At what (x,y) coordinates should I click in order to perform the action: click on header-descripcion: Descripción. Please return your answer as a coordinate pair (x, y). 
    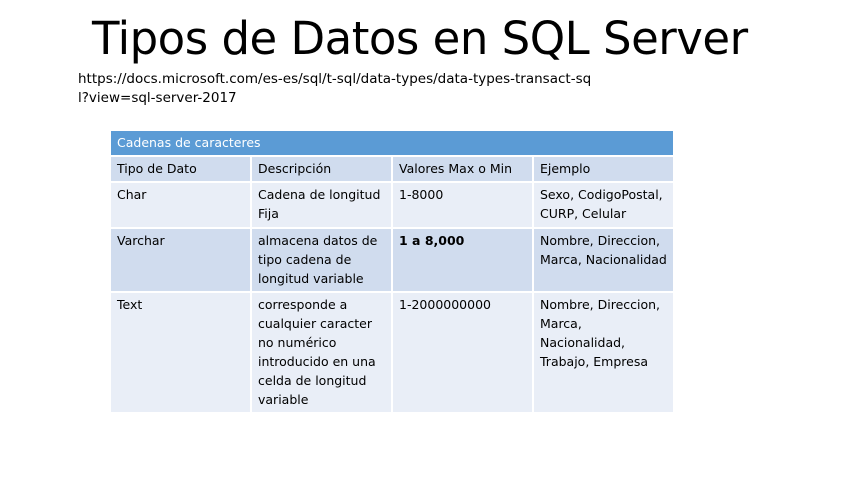
    Looking at the image, I should click on (321, 169).